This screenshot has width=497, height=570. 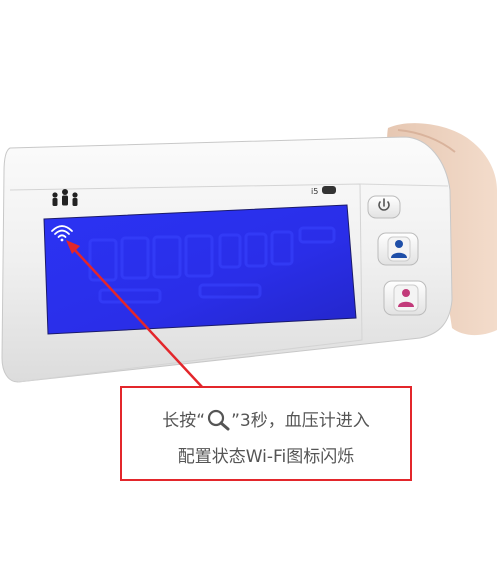 I want to click on lcd-screen, so click(x=200, y=269).